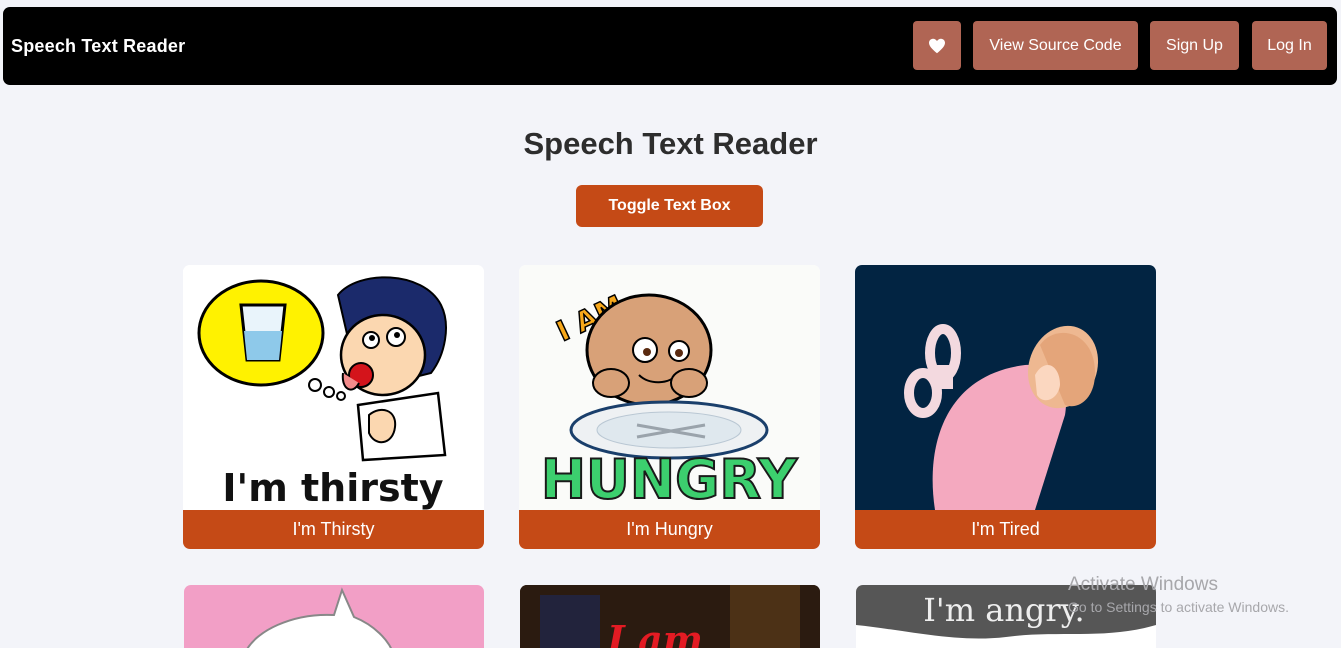 The height and width of the screenshot is (648, 1341). What do you see at coordinates (333, 387) in the screenshot?
I see `thirsty-image: I'm thirsty` at bounding box center [333, 387].